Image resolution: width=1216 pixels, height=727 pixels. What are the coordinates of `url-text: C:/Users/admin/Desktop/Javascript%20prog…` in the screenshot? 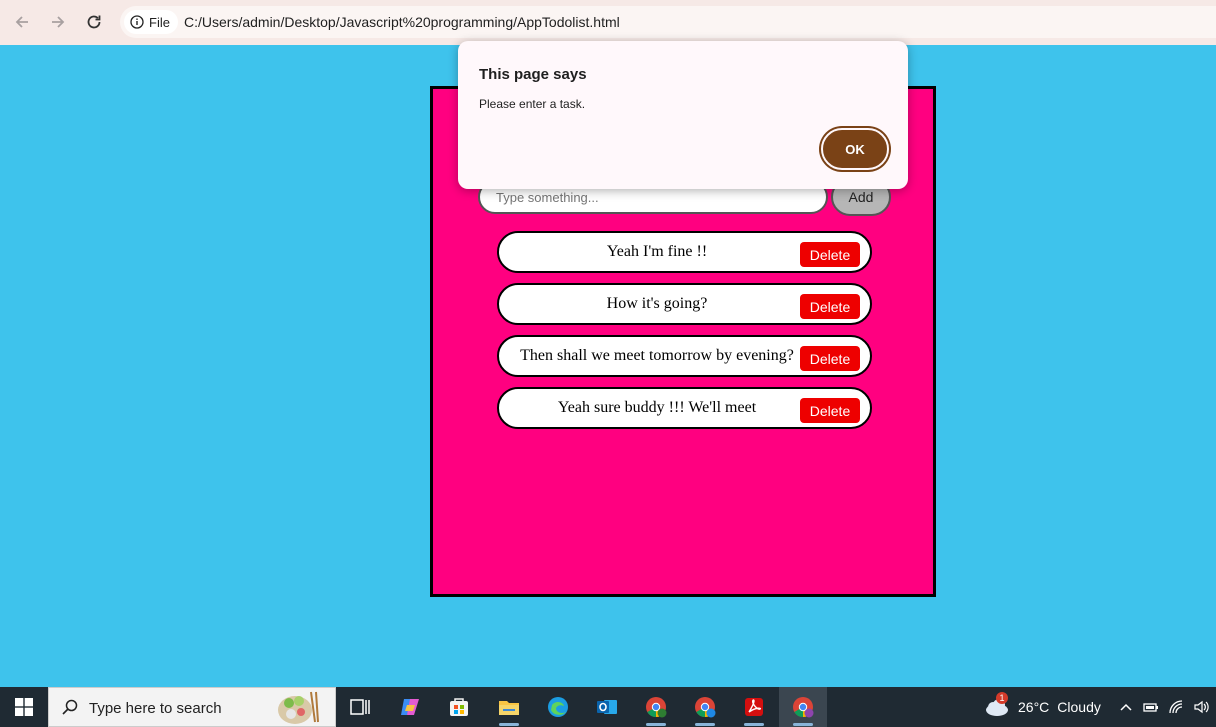 It's located at (402, 22).